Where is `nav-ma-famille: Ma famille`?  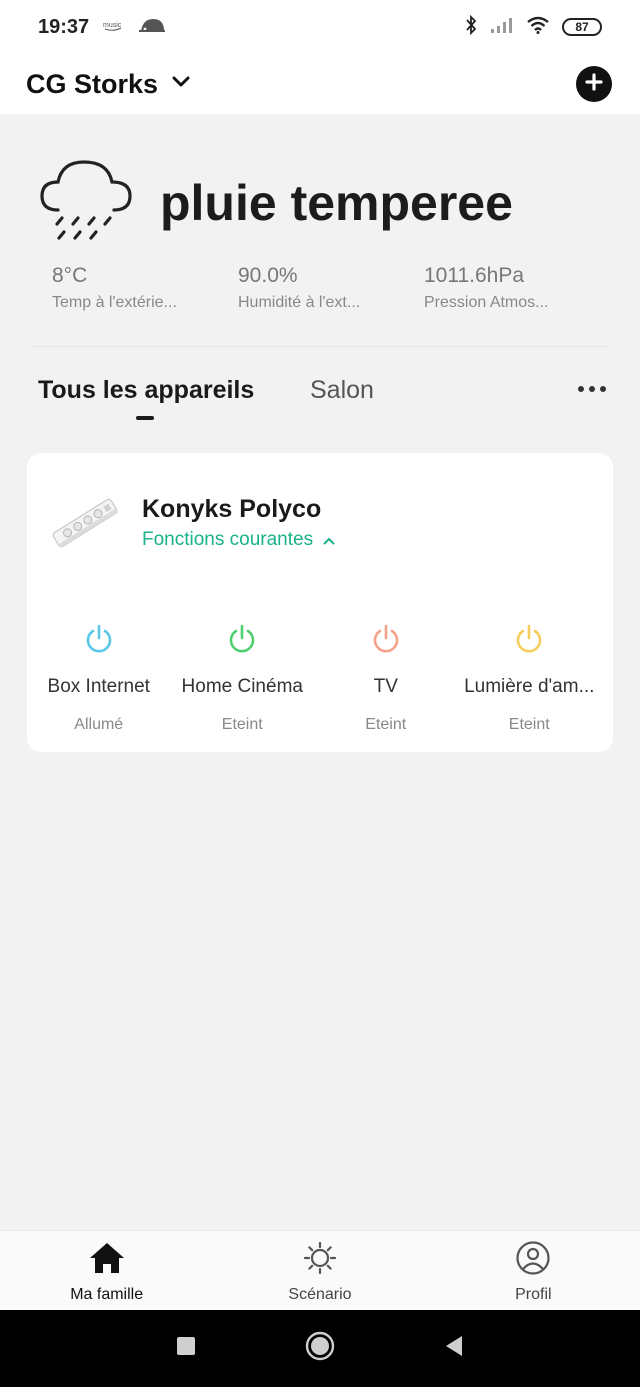
nav-ma-famille: Ma famille is located at coordinates (106, 1270).